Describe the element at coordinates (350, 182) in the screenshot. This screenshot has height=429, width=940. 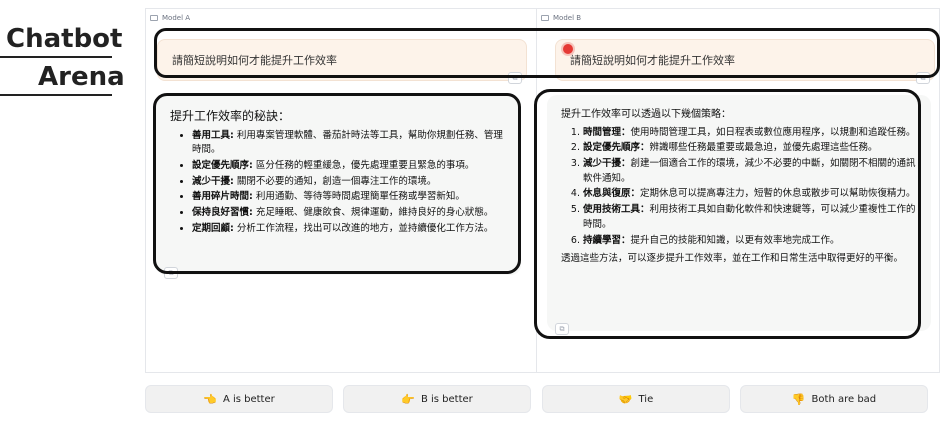
I see `list-item: 減少干擾: 關閉不必要的通知，創造一個專注工作的環境。` at that location.